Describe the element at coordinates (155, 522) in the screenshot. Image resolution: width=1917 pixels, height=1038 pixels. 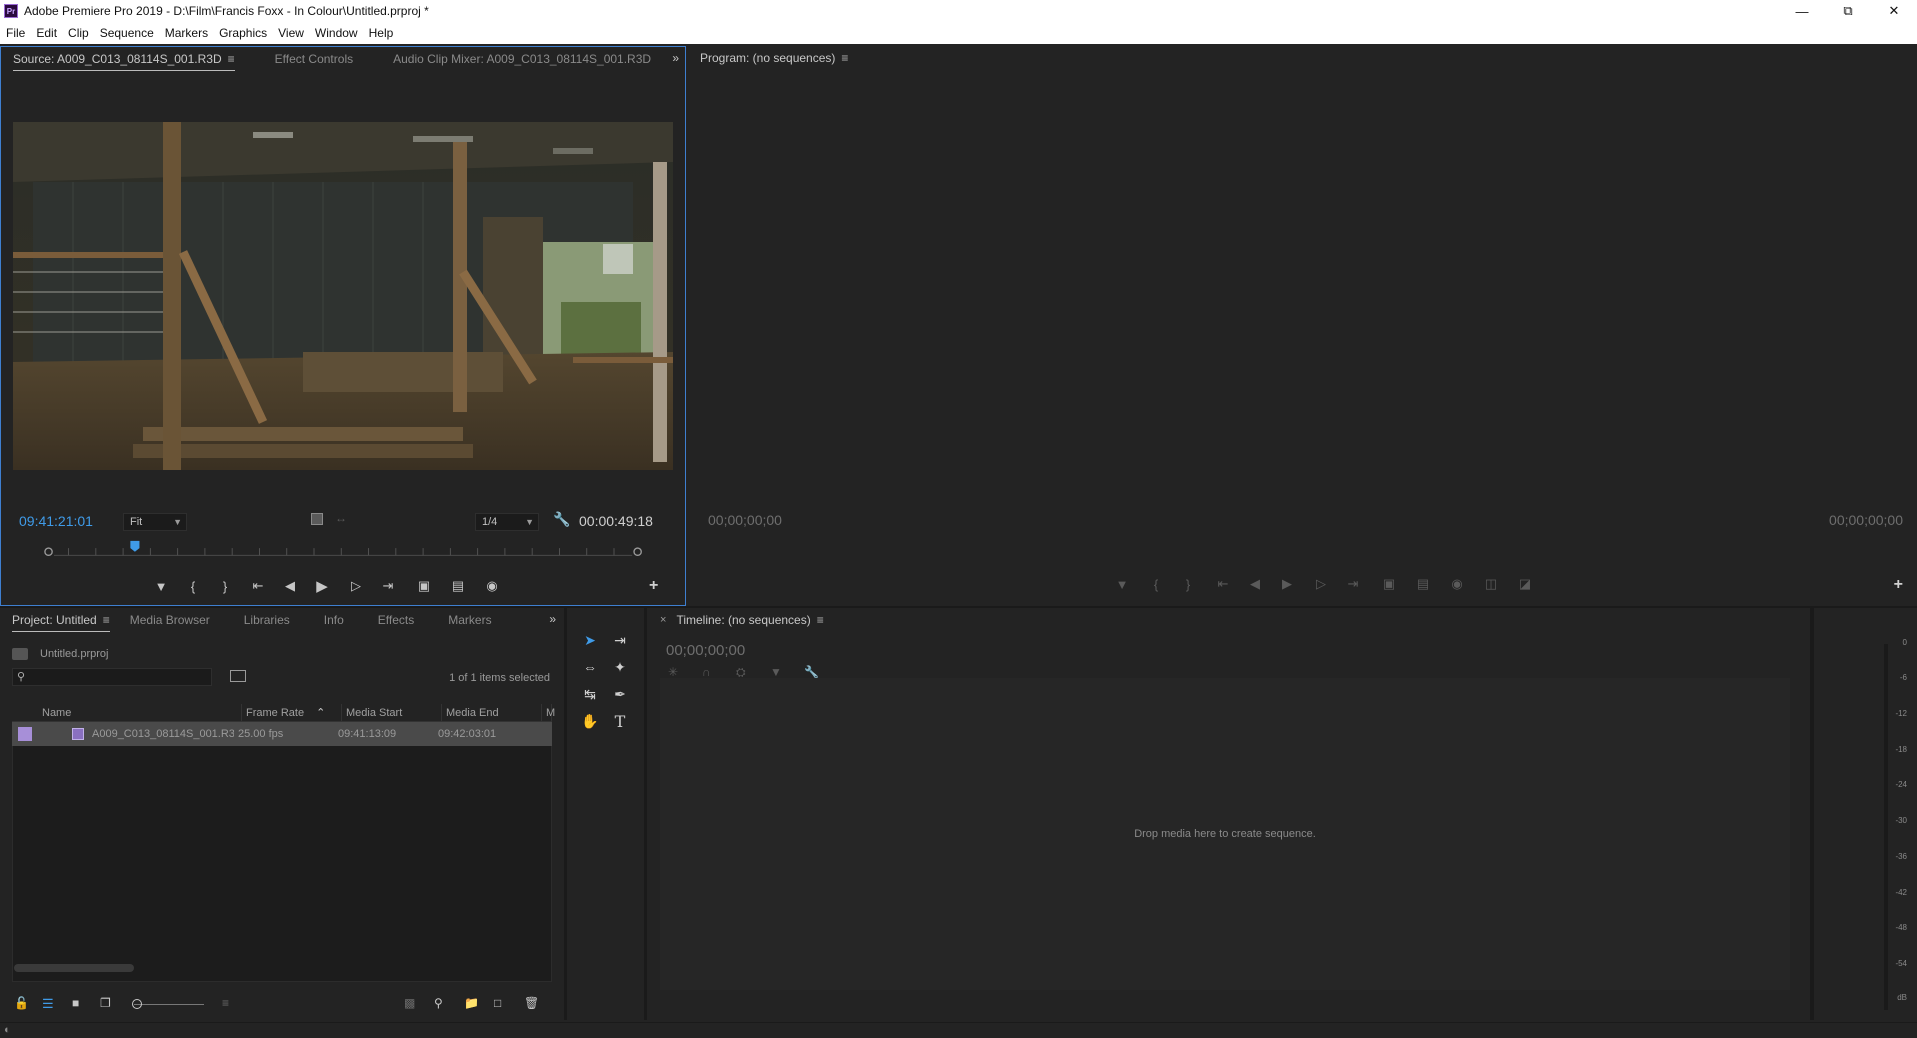
I see `zoom-dropdown: Fit ▼` at that location.